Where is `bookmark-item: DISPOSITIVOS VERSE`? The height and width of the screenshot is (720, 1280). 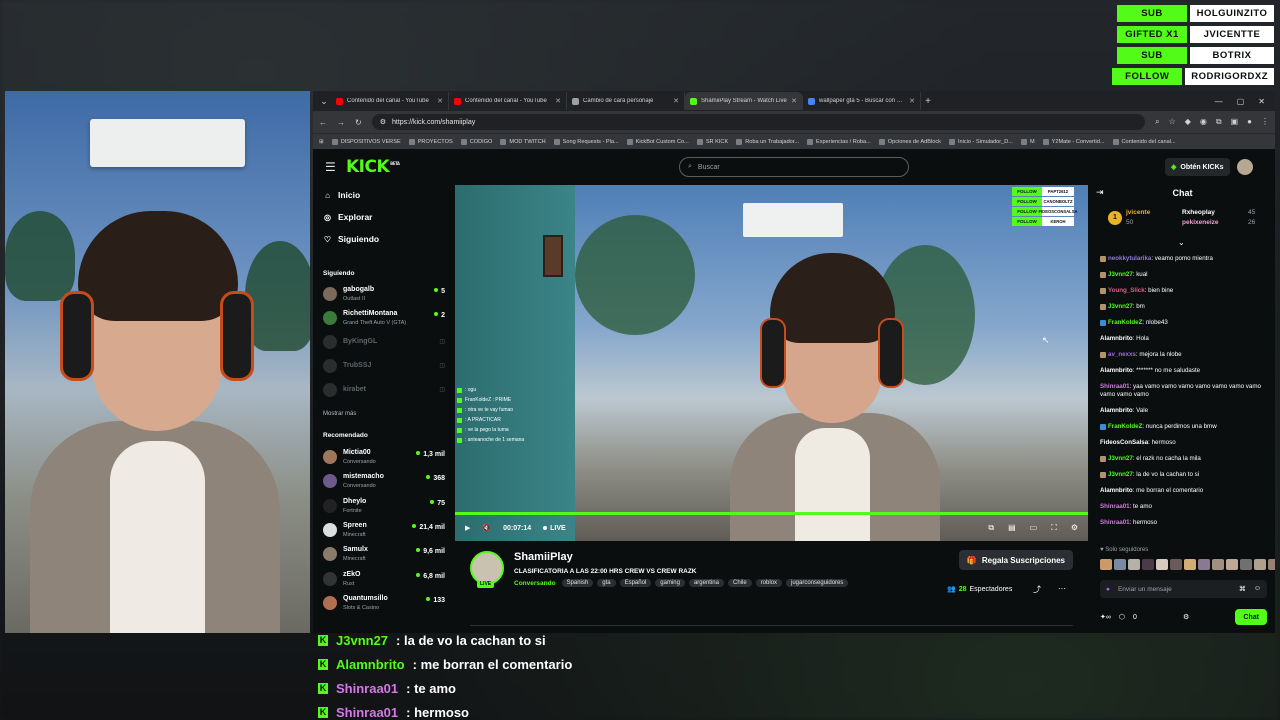 bookmark-item: DISPOSITIVOS VERSE is located at coordinates (366, 141).